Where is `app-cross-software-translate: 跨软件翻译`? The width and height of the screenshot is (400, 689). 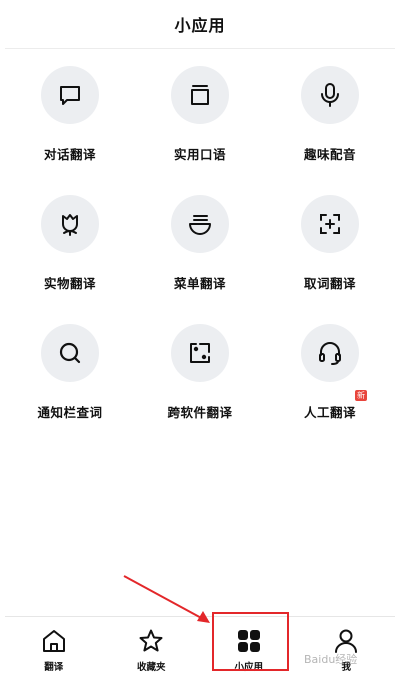 app-cross-software-translate: 跨软件翻译 is located at coordinates (200, 388).